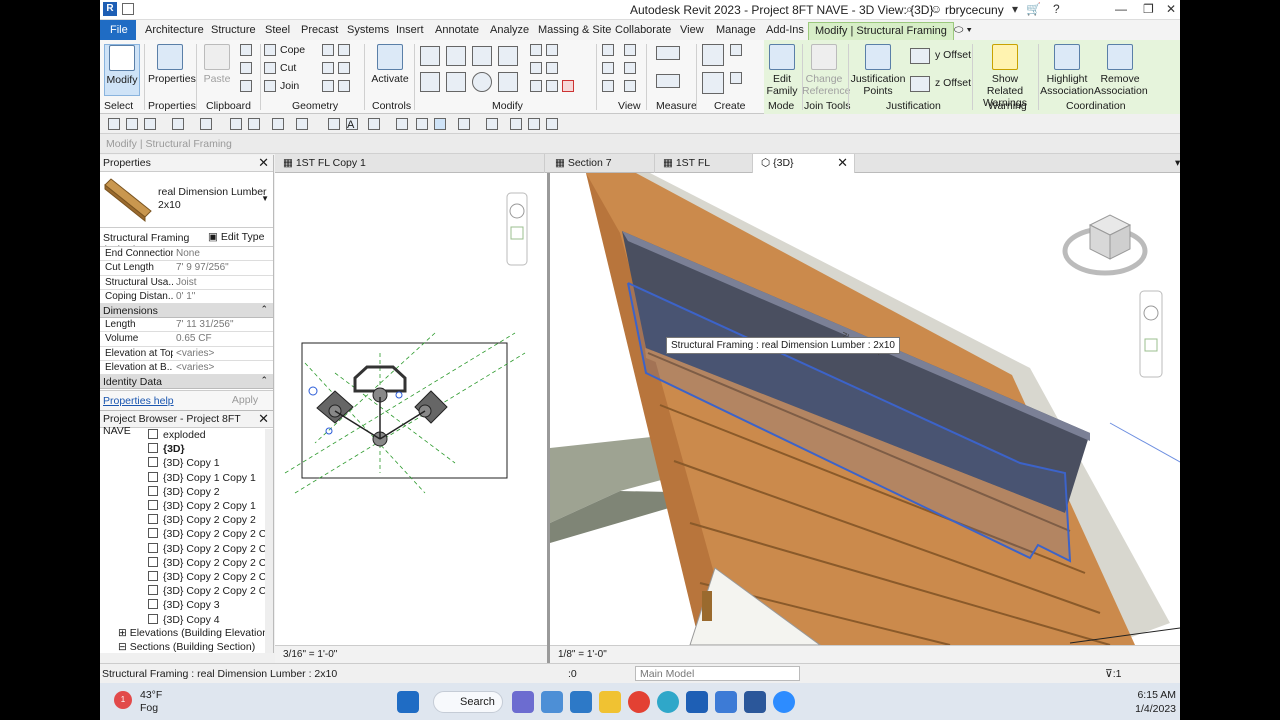  Describe the element at coordinates (523, 702) in the screenshot. I see `teams-icon` at that location.